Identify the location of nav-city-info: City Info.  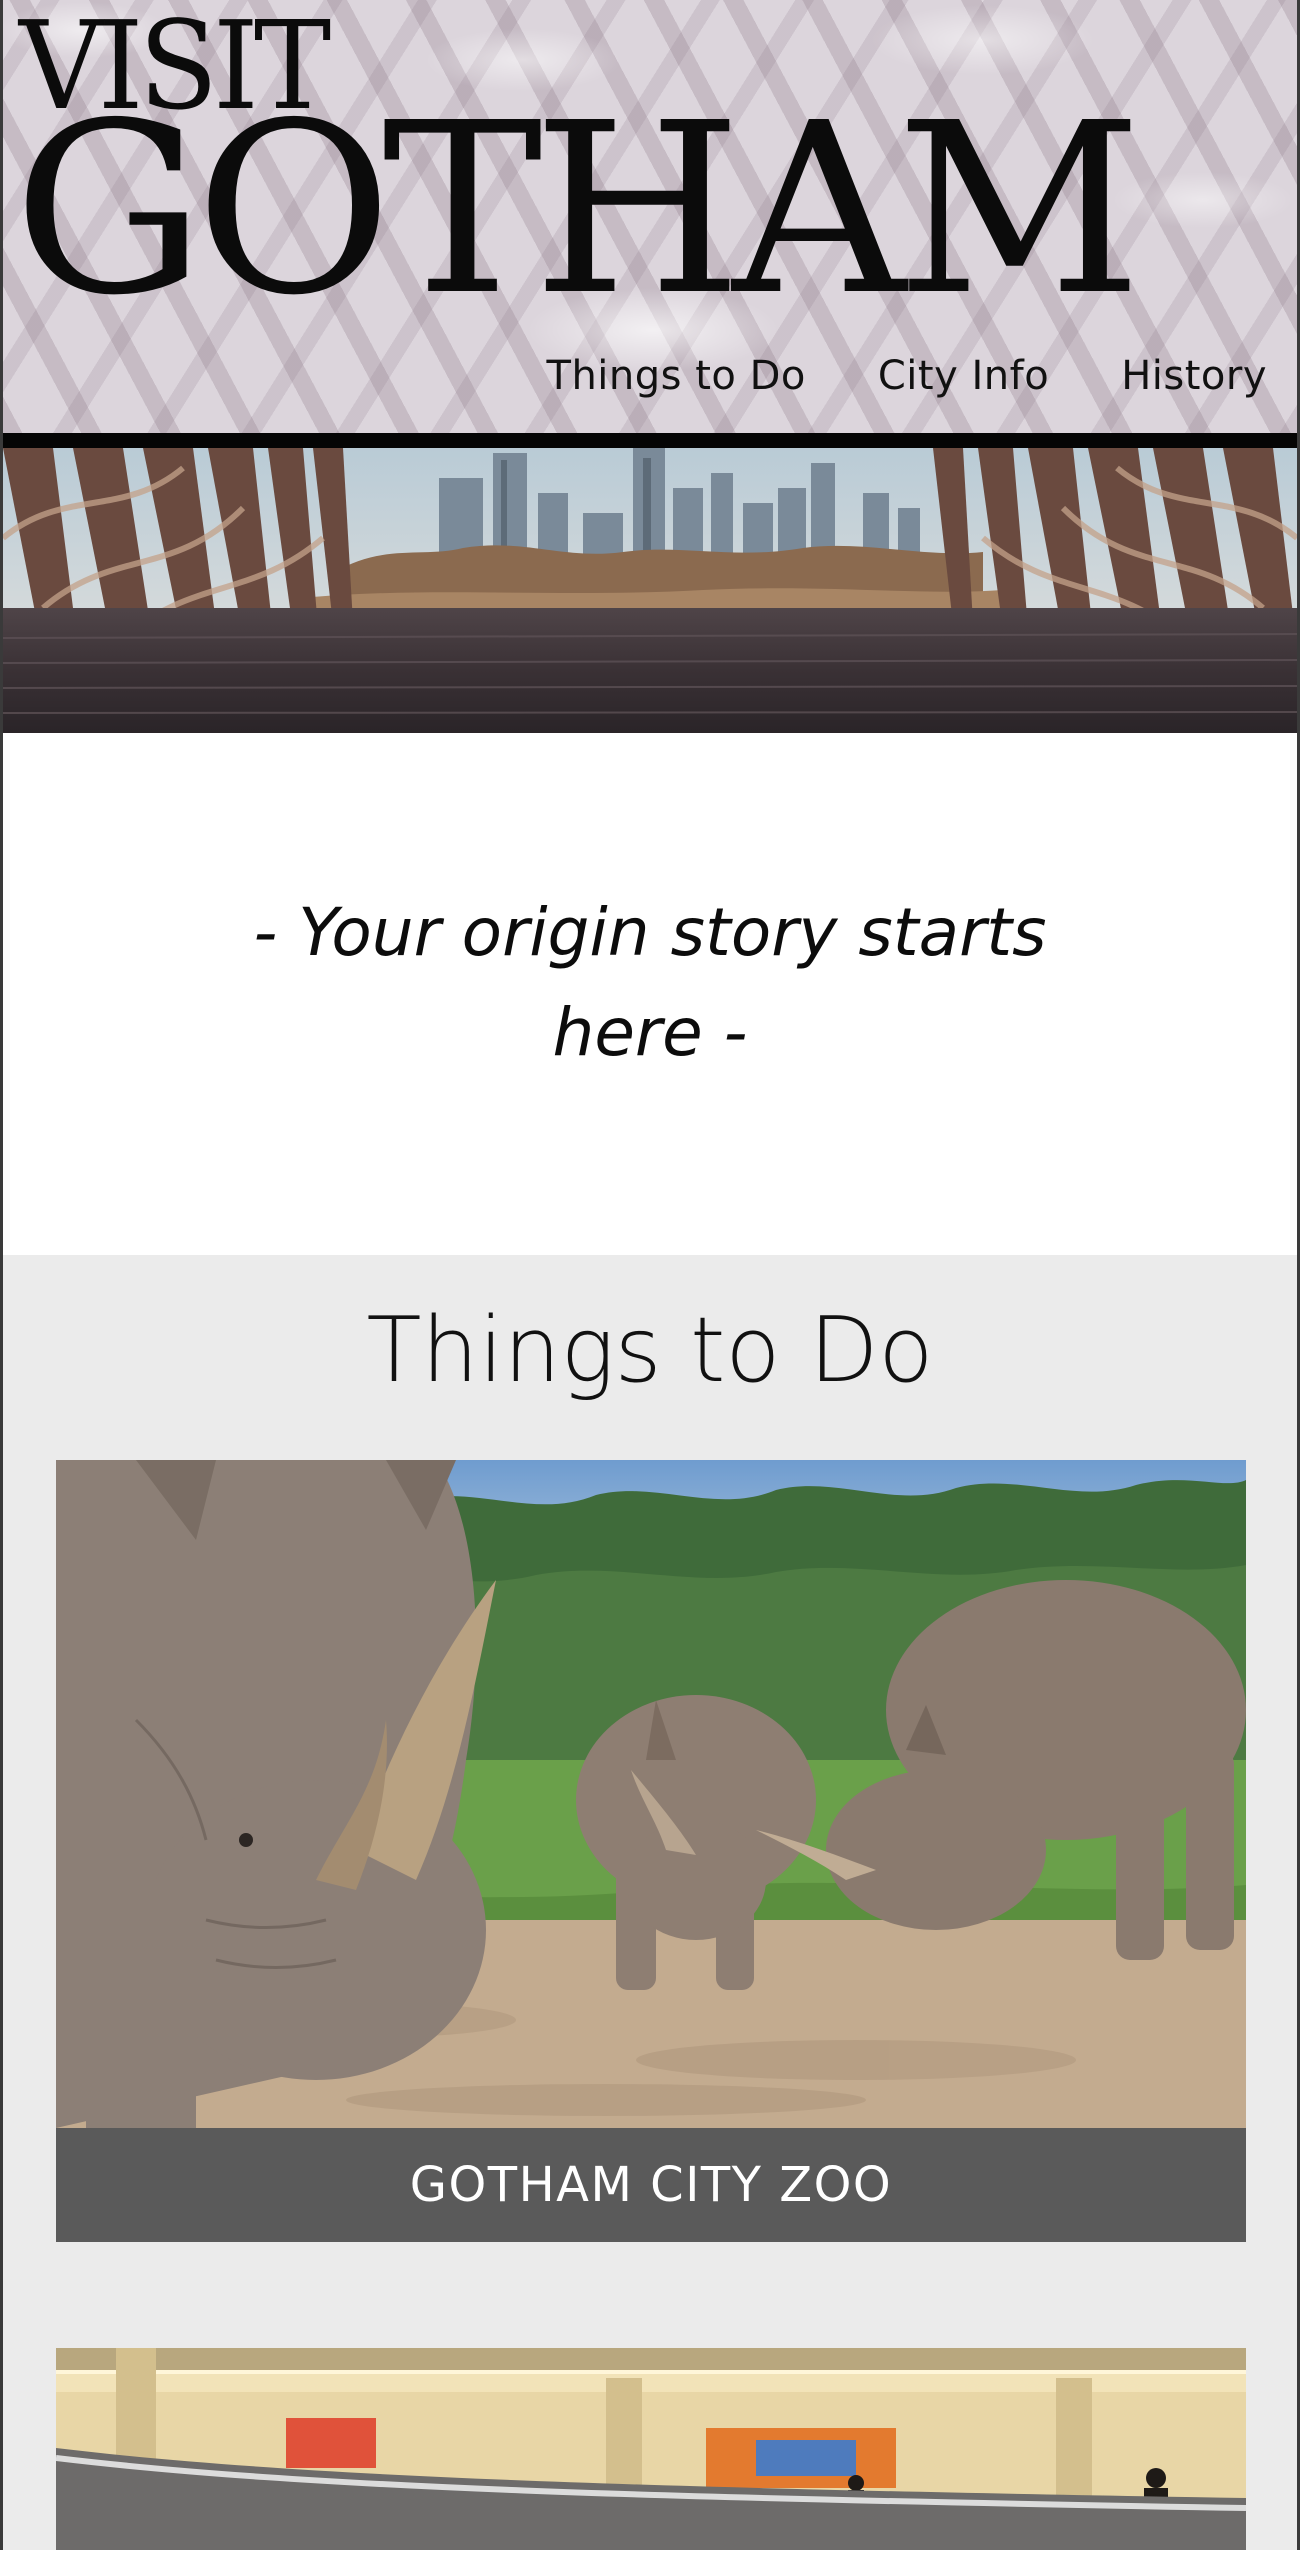
(963, 376).